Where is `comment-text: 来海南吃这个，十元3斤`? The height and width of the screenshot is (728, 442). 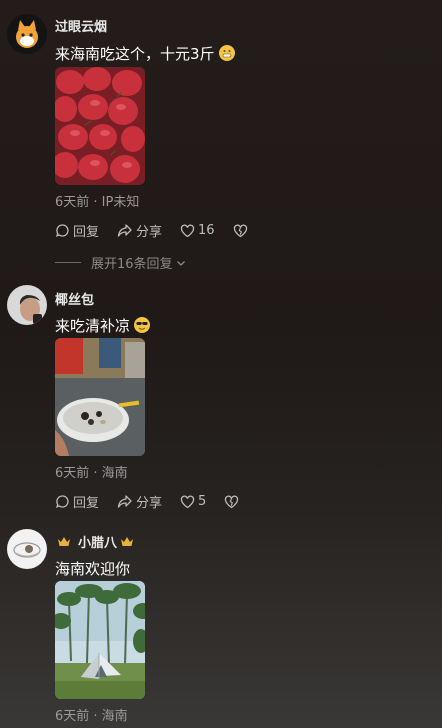 comment-text: 来海南吃这个，十元3斤 is located at coordinates (145, 53).